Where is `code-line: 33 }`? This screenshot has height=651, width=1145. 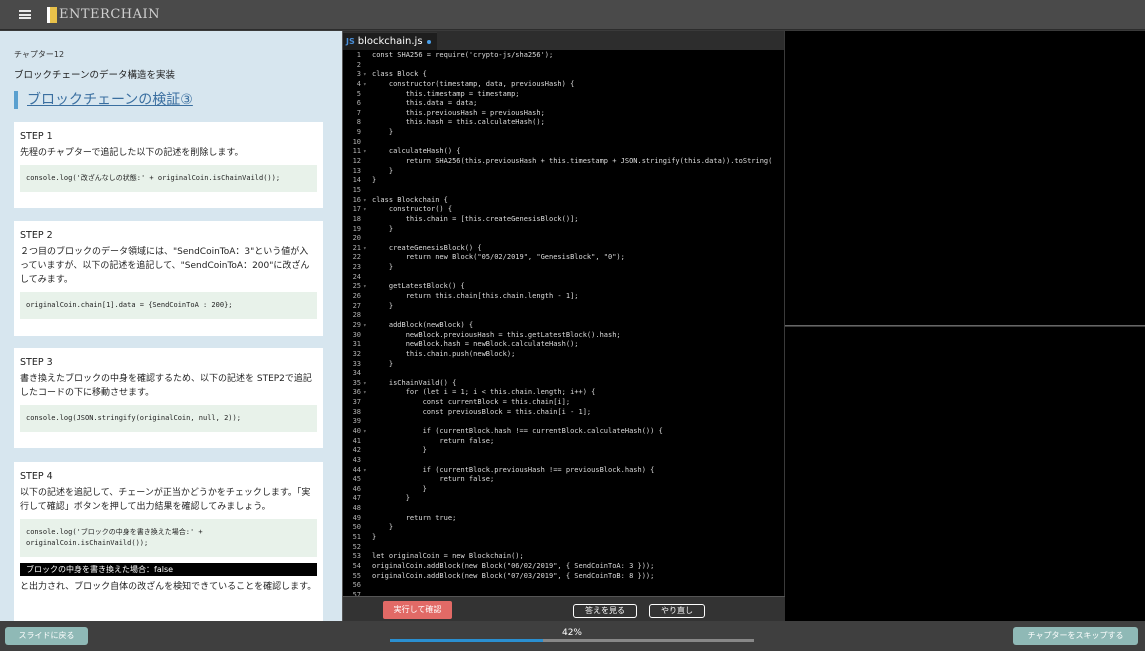
code-line: 33 } is located at coordinates (564, 365).